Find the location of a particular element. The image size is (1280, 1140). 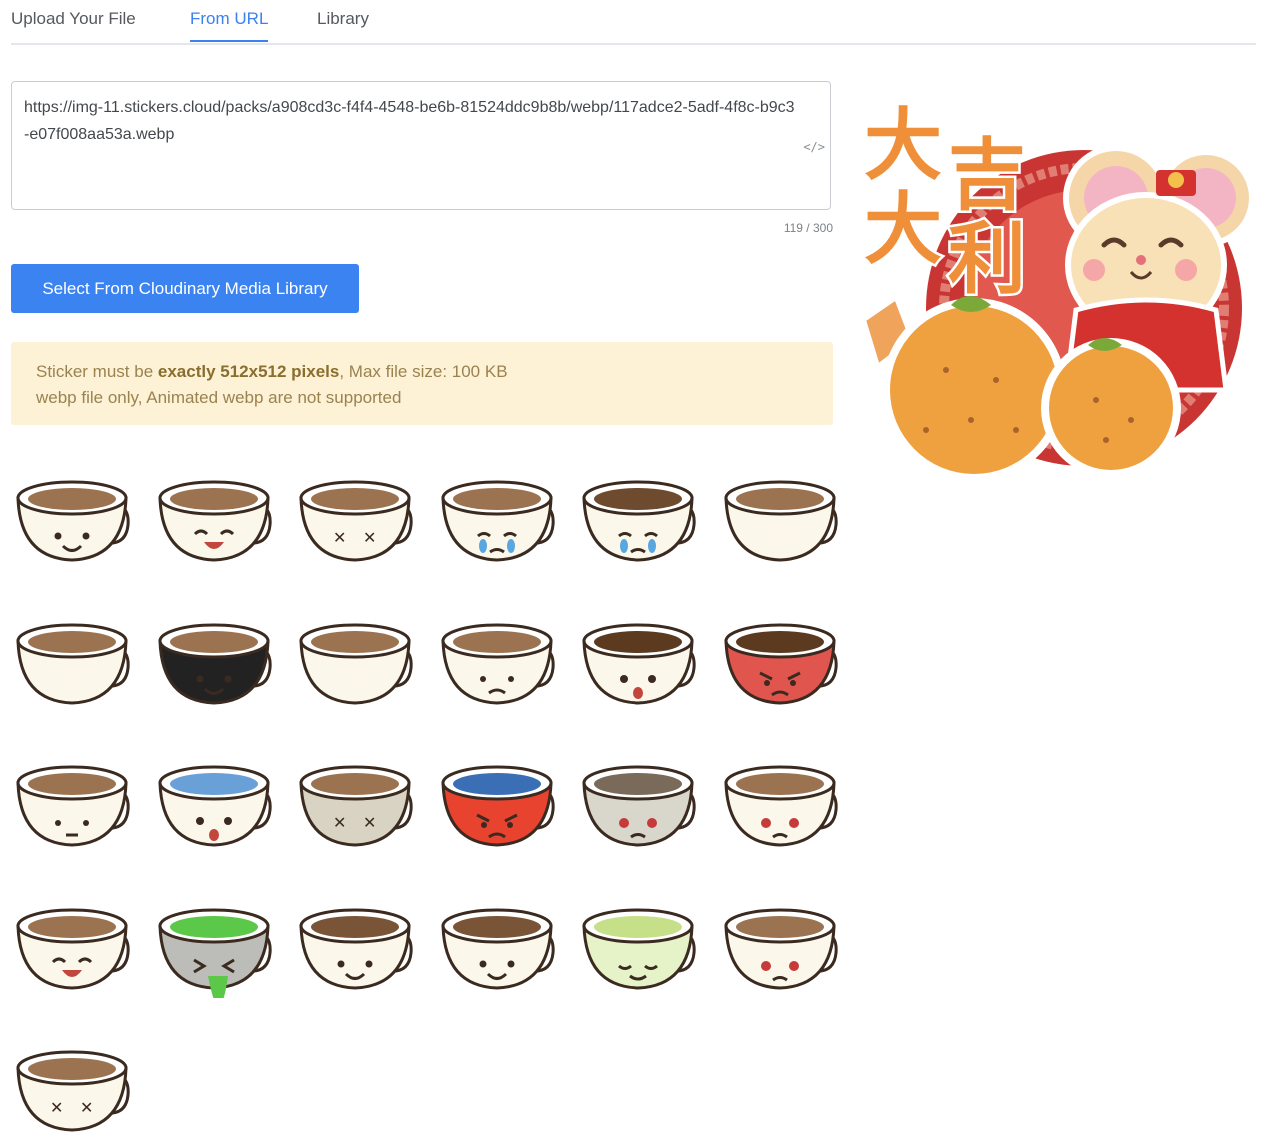

sticker-coffee-togo-wave is located at coordinates (355, 937).